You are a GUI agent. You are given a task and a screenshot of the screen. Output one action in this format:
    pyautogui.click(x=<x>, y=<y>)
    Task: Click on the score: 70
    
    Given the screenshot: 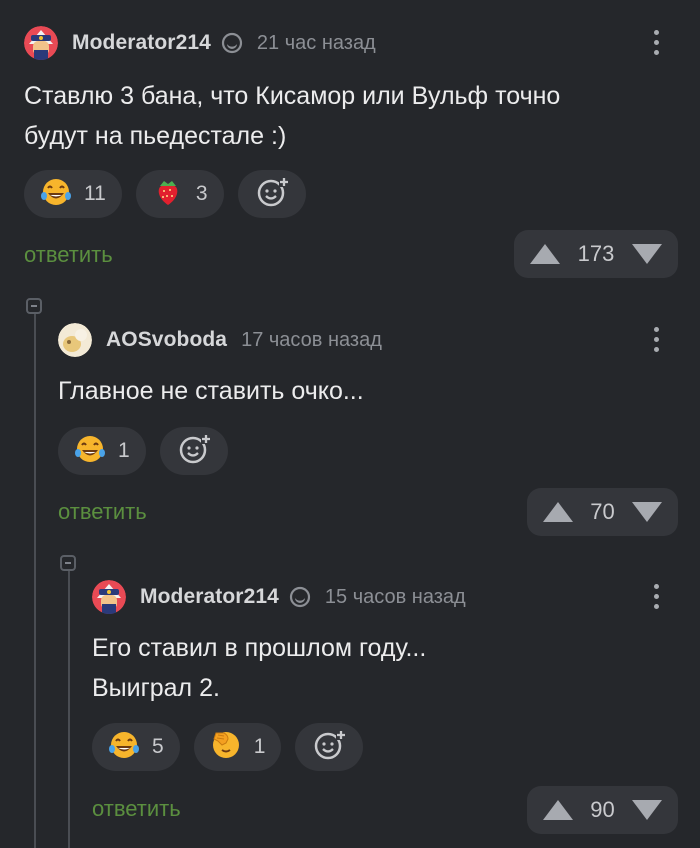 What is the action you would take?
    pyautogui.click(x=602, y=511)
    